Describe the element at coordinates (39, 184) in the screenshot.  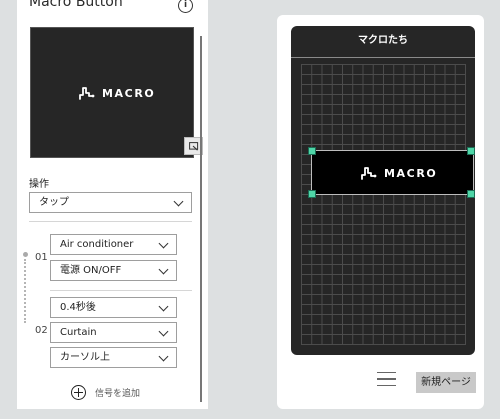
I see `operation-label: 操作` at that location.